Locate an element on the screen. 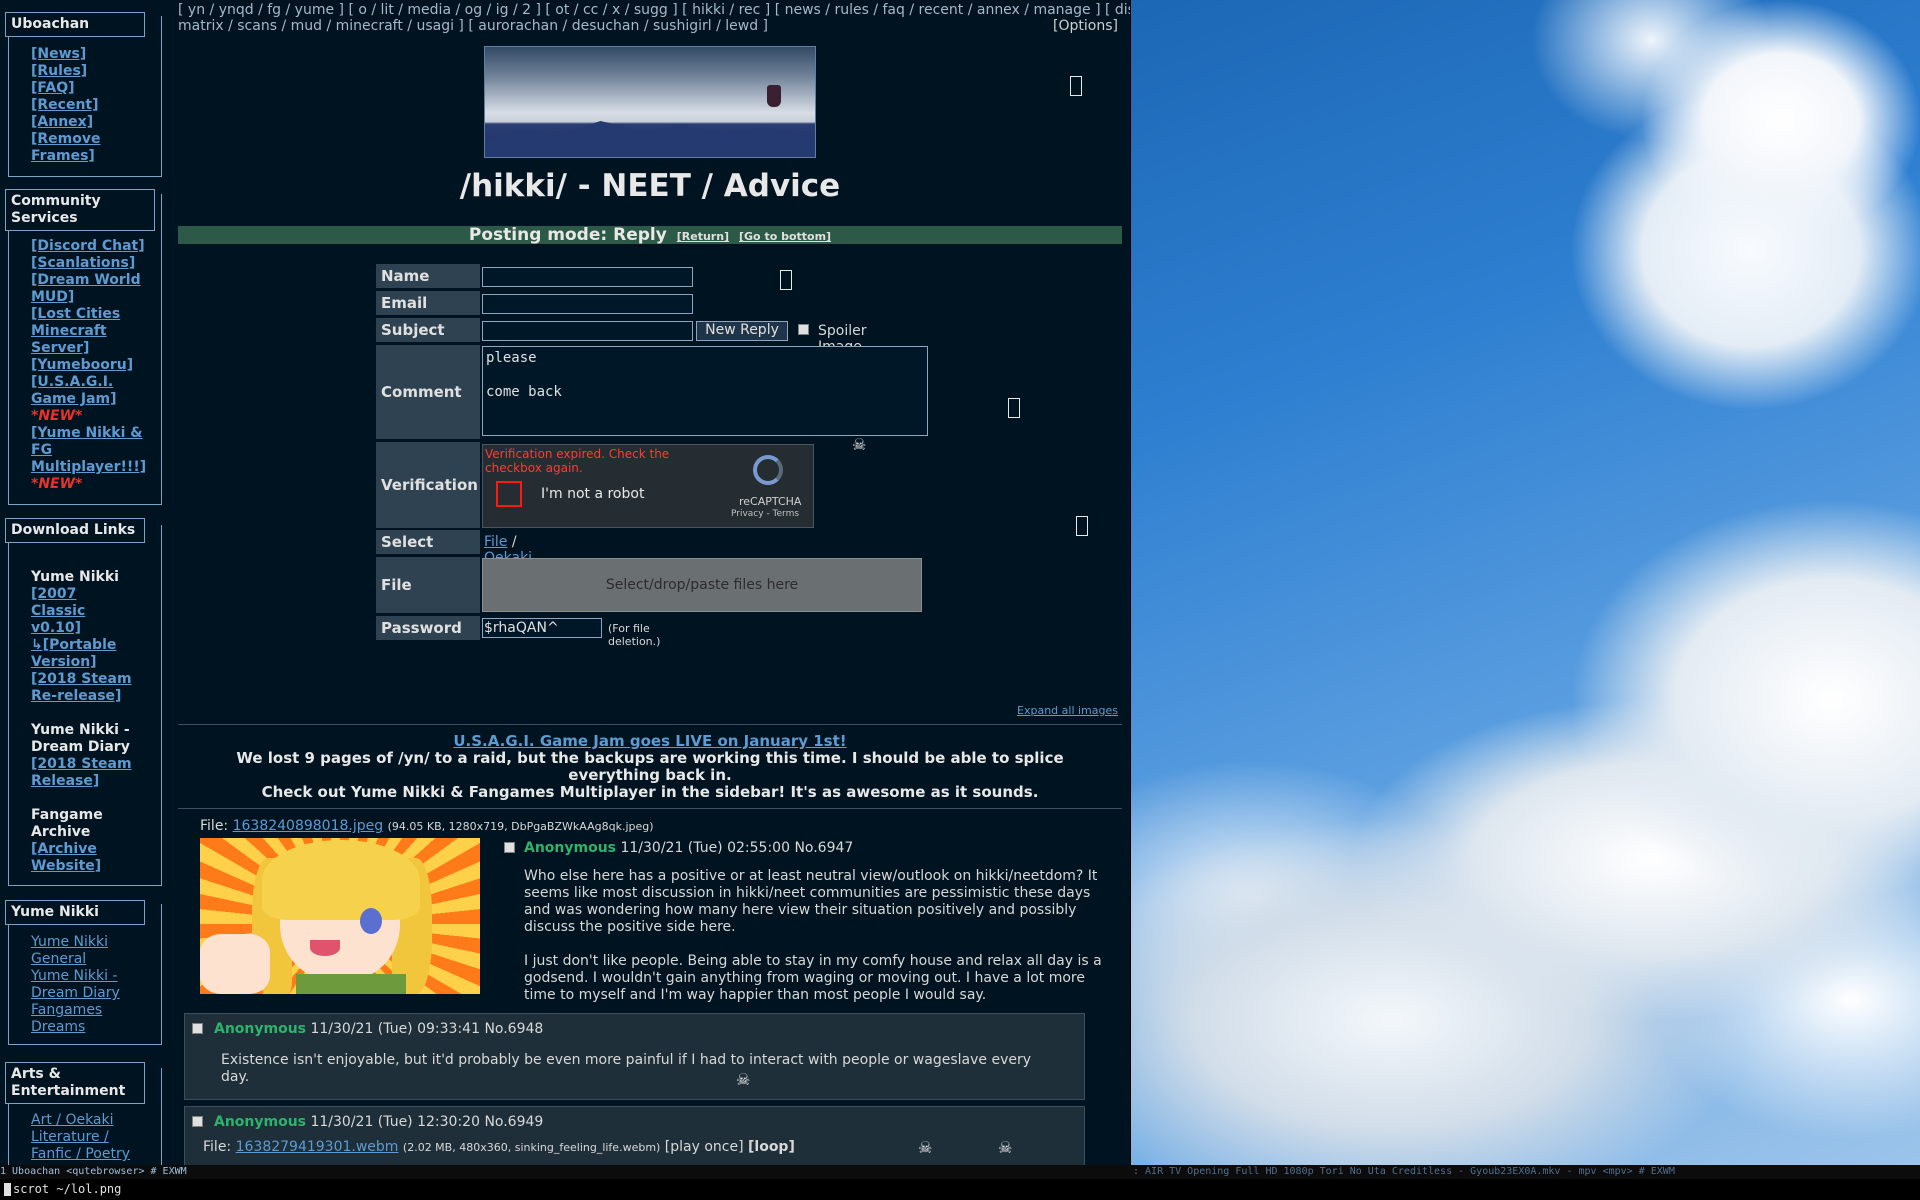 This screenshot has width=1920, height=1200. sidebar-link-minecraft: [Lost Cities Minecraft Server] is located at coordinates (81, 331).